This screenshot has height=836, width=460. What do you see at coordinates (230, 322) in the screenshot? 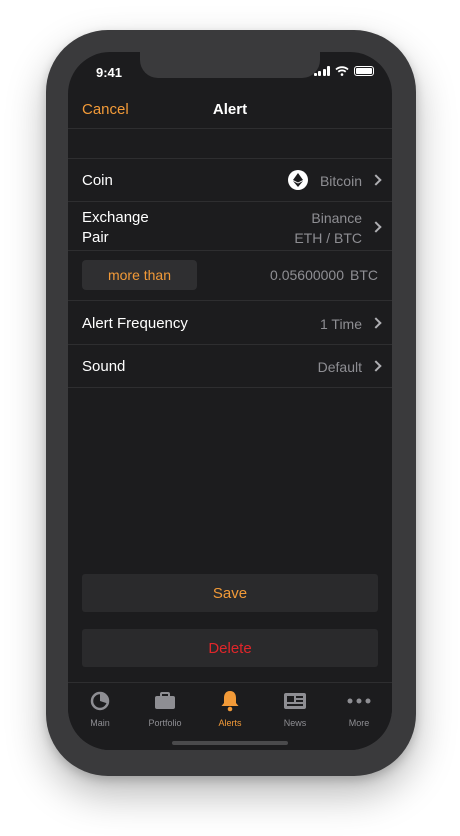
I see `alert-frequency-row: Alert Frequency 1 Time` at bounding box center [230, 322].